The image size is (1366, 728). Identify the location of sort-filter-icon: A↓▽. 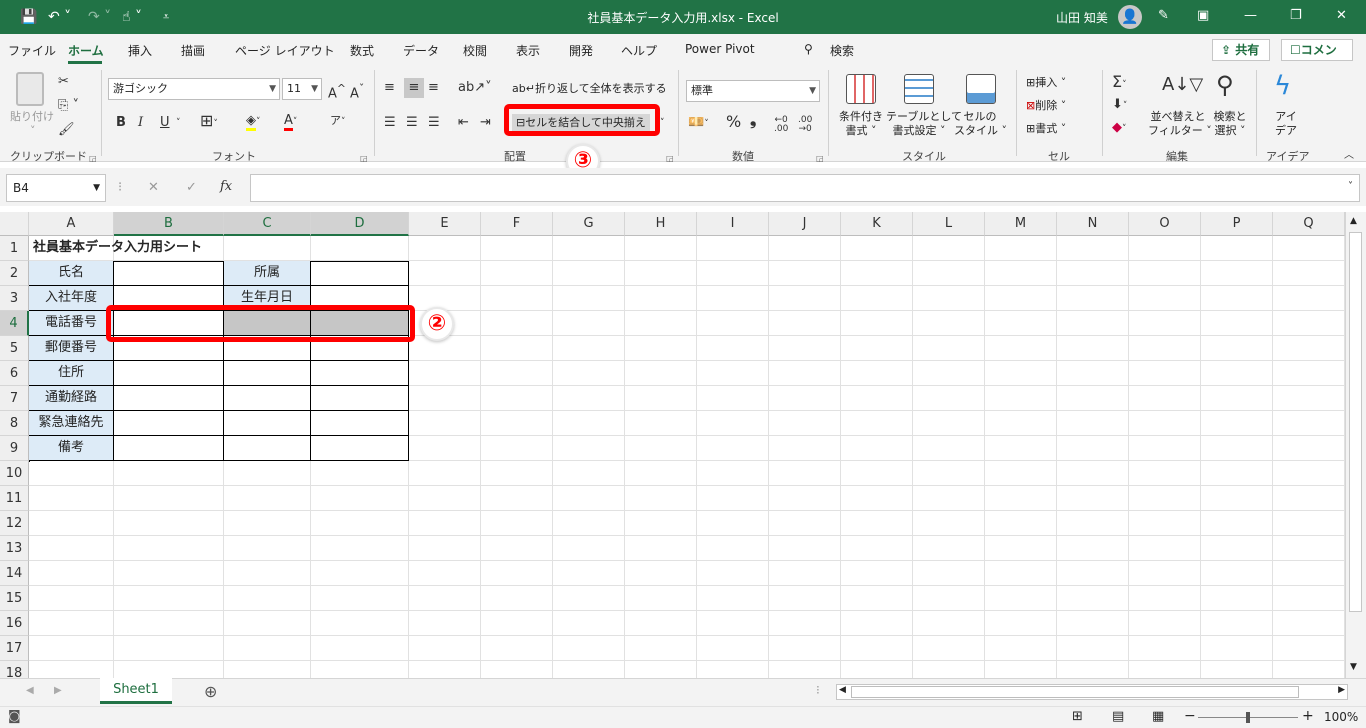
(1182, 85).